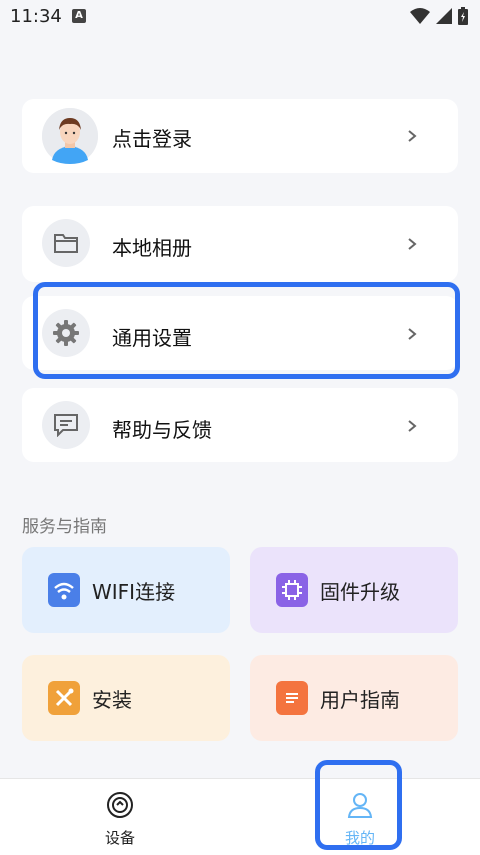 The width and height of the screenshot is (480, 855). I want to click on wifi-tile: WIFI连接, so click(126, 590).